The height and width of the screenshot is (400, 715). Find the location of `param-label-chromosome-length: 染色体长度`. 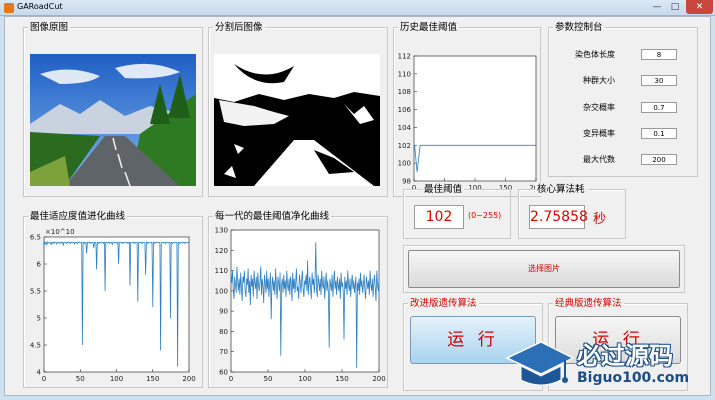

param-label-chromosome-length: 染色体长度 is located at coordinates (595, 54).